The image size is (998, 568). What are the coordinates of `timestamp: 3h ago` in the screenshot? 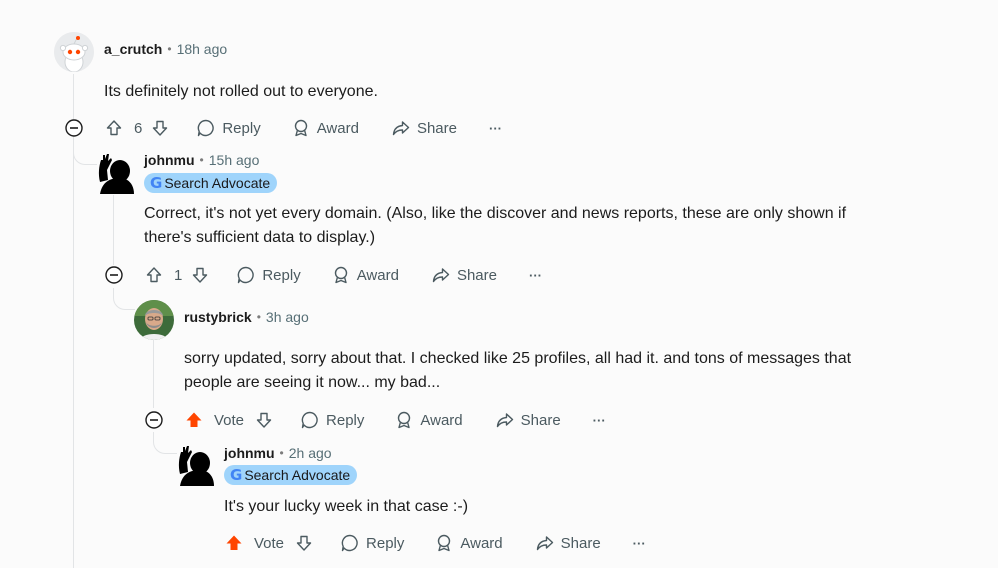 It's located at (287, 317).